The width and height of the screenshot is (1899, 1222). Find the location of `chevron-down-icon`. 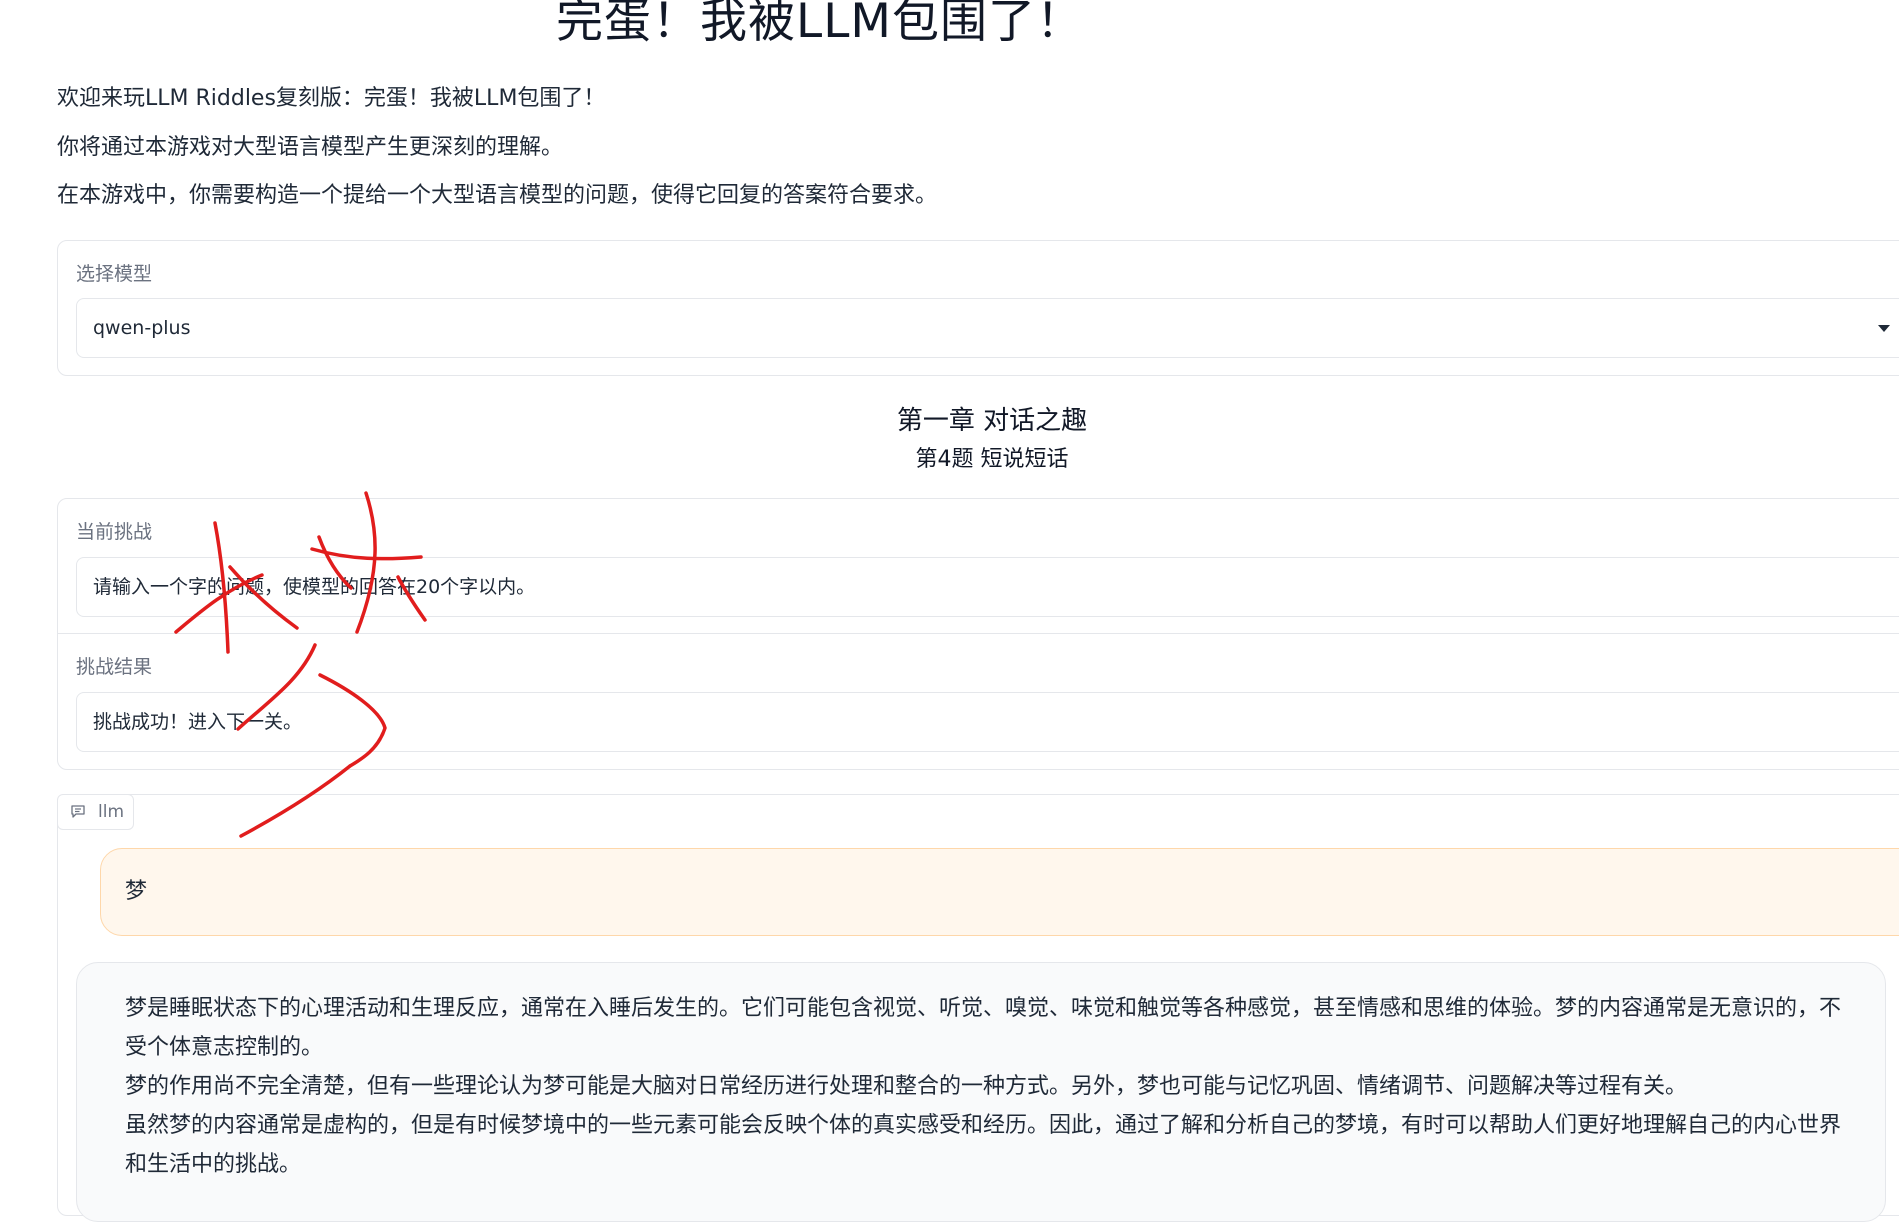

chevron-down-icon is located at coordinates (1879, 328).